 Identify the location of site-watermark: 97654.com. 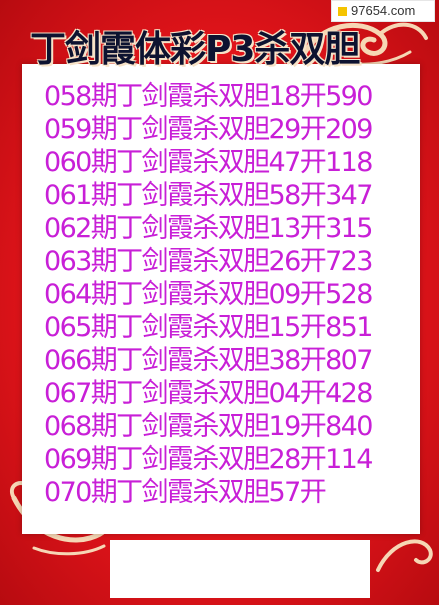
(383, 11).